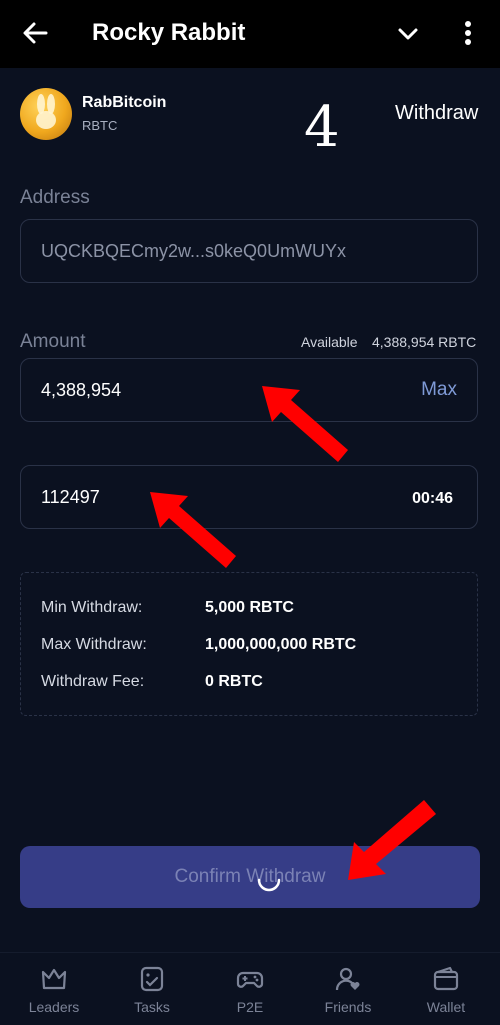 The image size is (500, 1025). What do you see at coordinates (54, 979) in the screenshot?
I see `crown-icon` at bounding box center [54, 979].